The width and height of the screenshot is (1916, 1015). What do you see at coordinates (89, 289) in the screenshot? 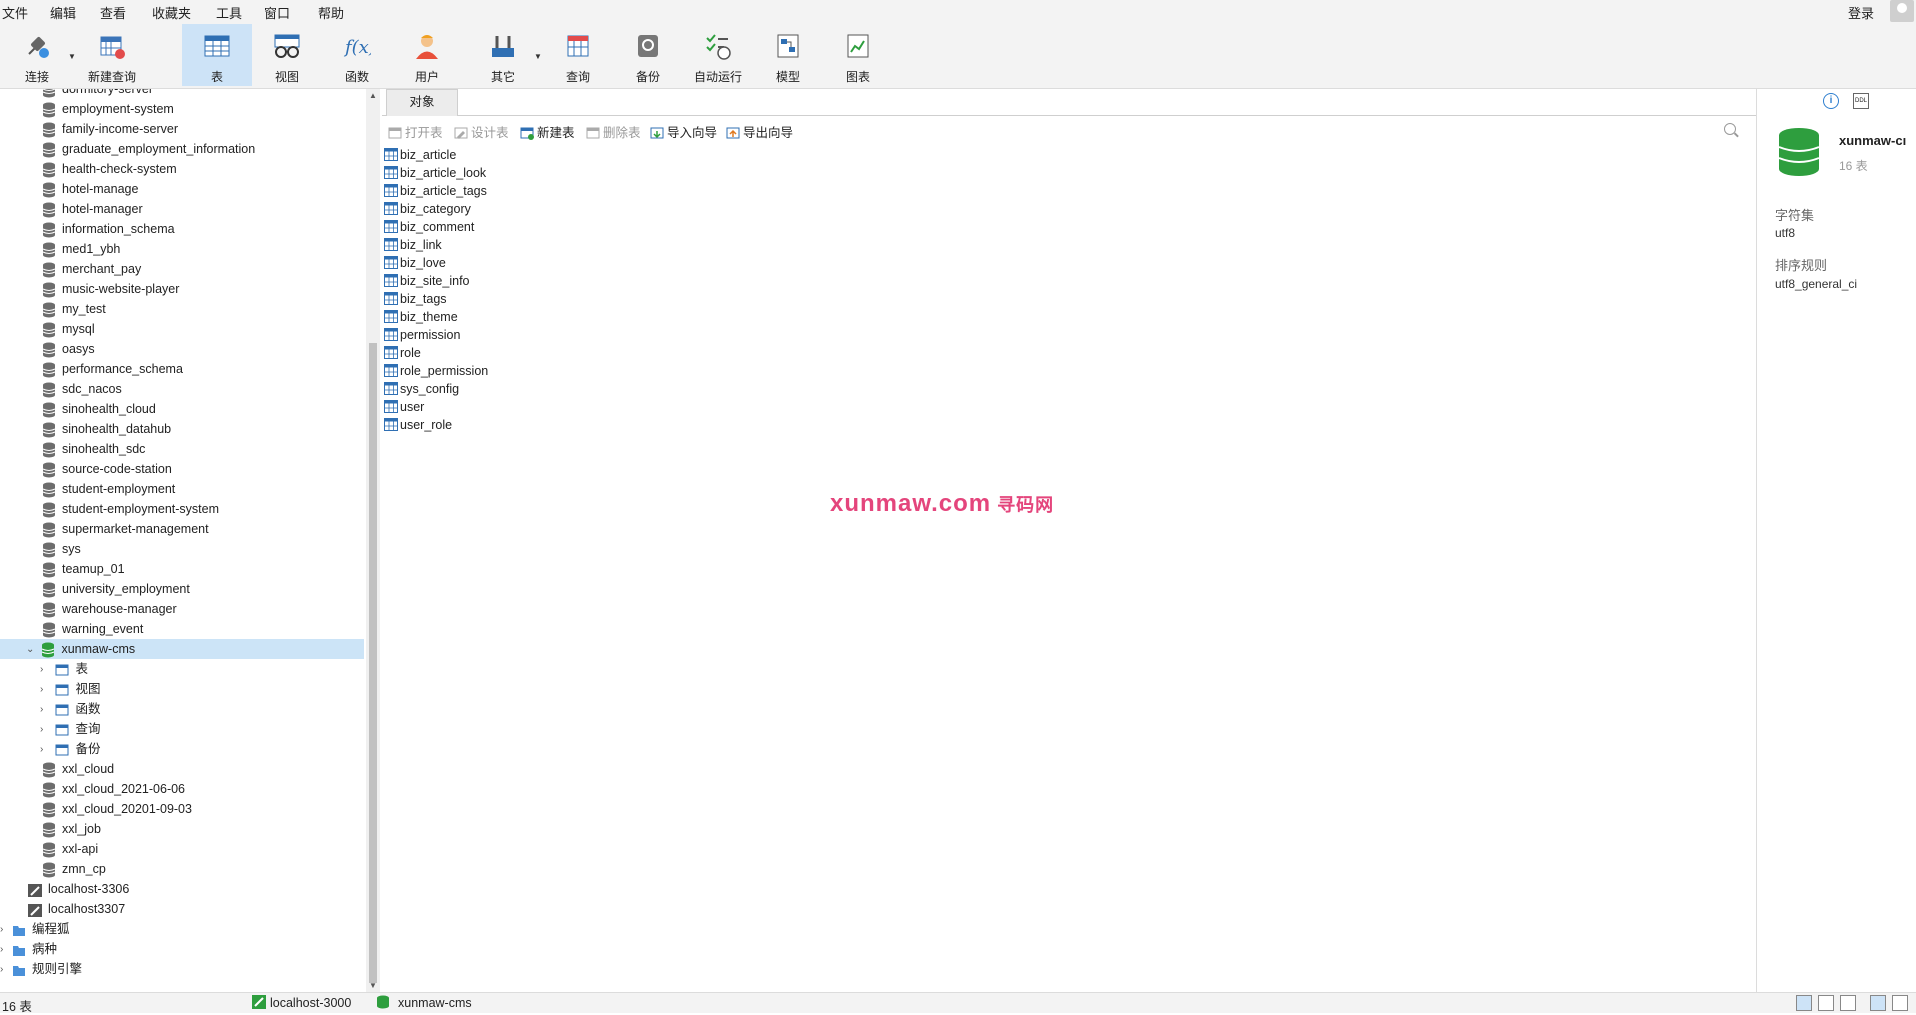
I see `tree-item-database: music-website-player` at bounding box center [89, 289].